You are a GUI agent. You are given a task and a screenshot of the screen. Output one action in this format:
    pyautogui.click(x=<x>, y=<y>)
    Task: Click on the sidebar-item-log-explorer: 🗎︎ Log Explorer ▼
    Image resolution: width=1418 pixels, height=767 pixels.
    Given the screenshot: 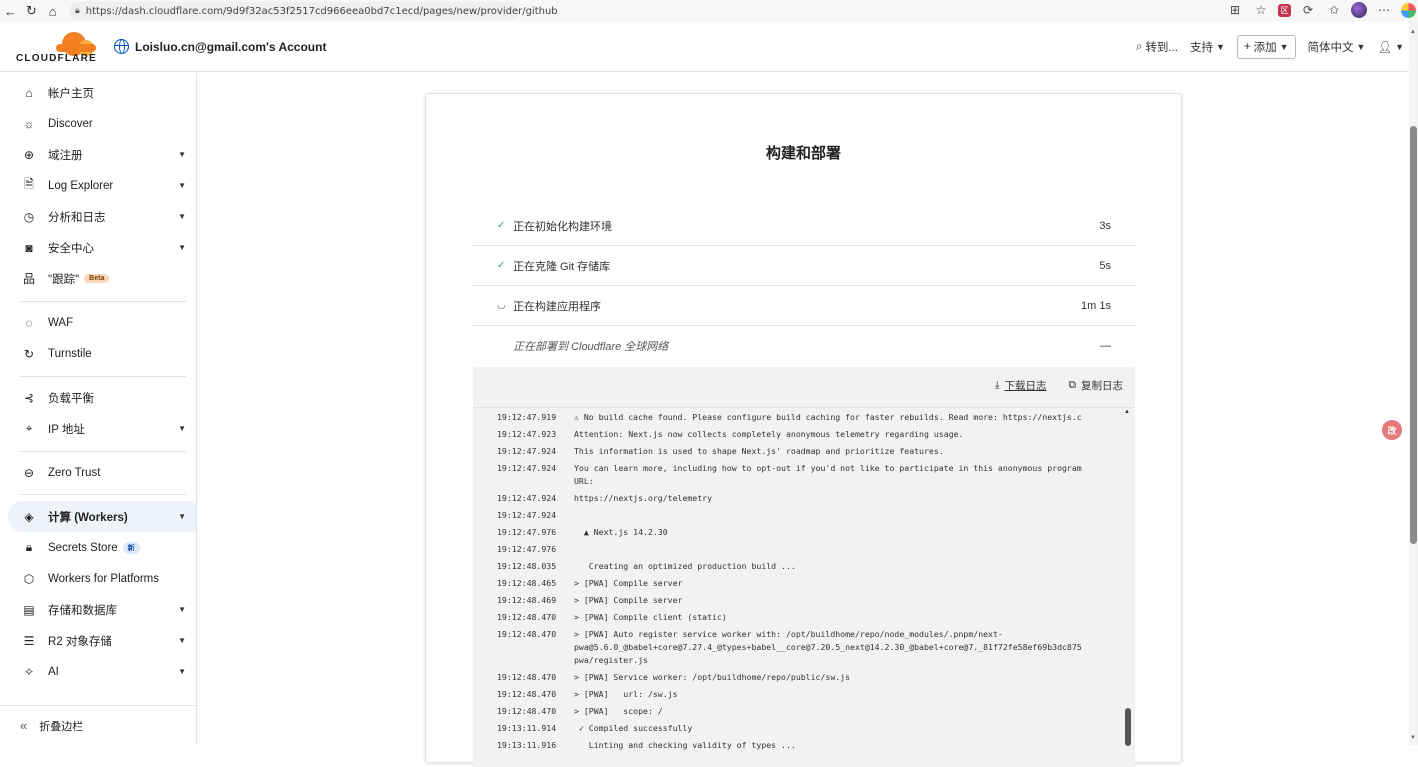 What is the action you would take?
    pyautogui.click(x=98, y=185)
    